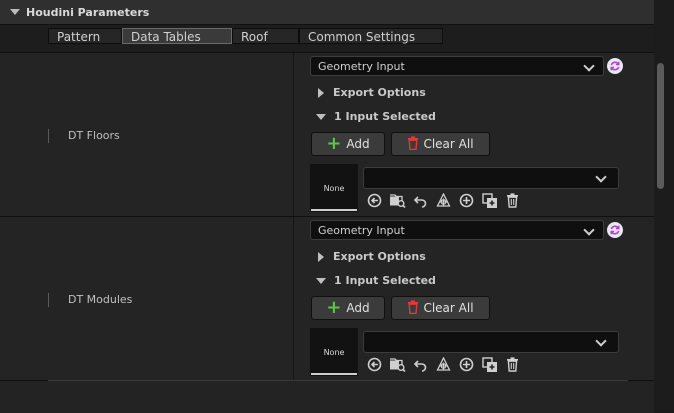 The height and width of the screenshot is (413, 674). Describe the element at coordinates (338, 380) in the screenshot. I see `row-divider` at that location.